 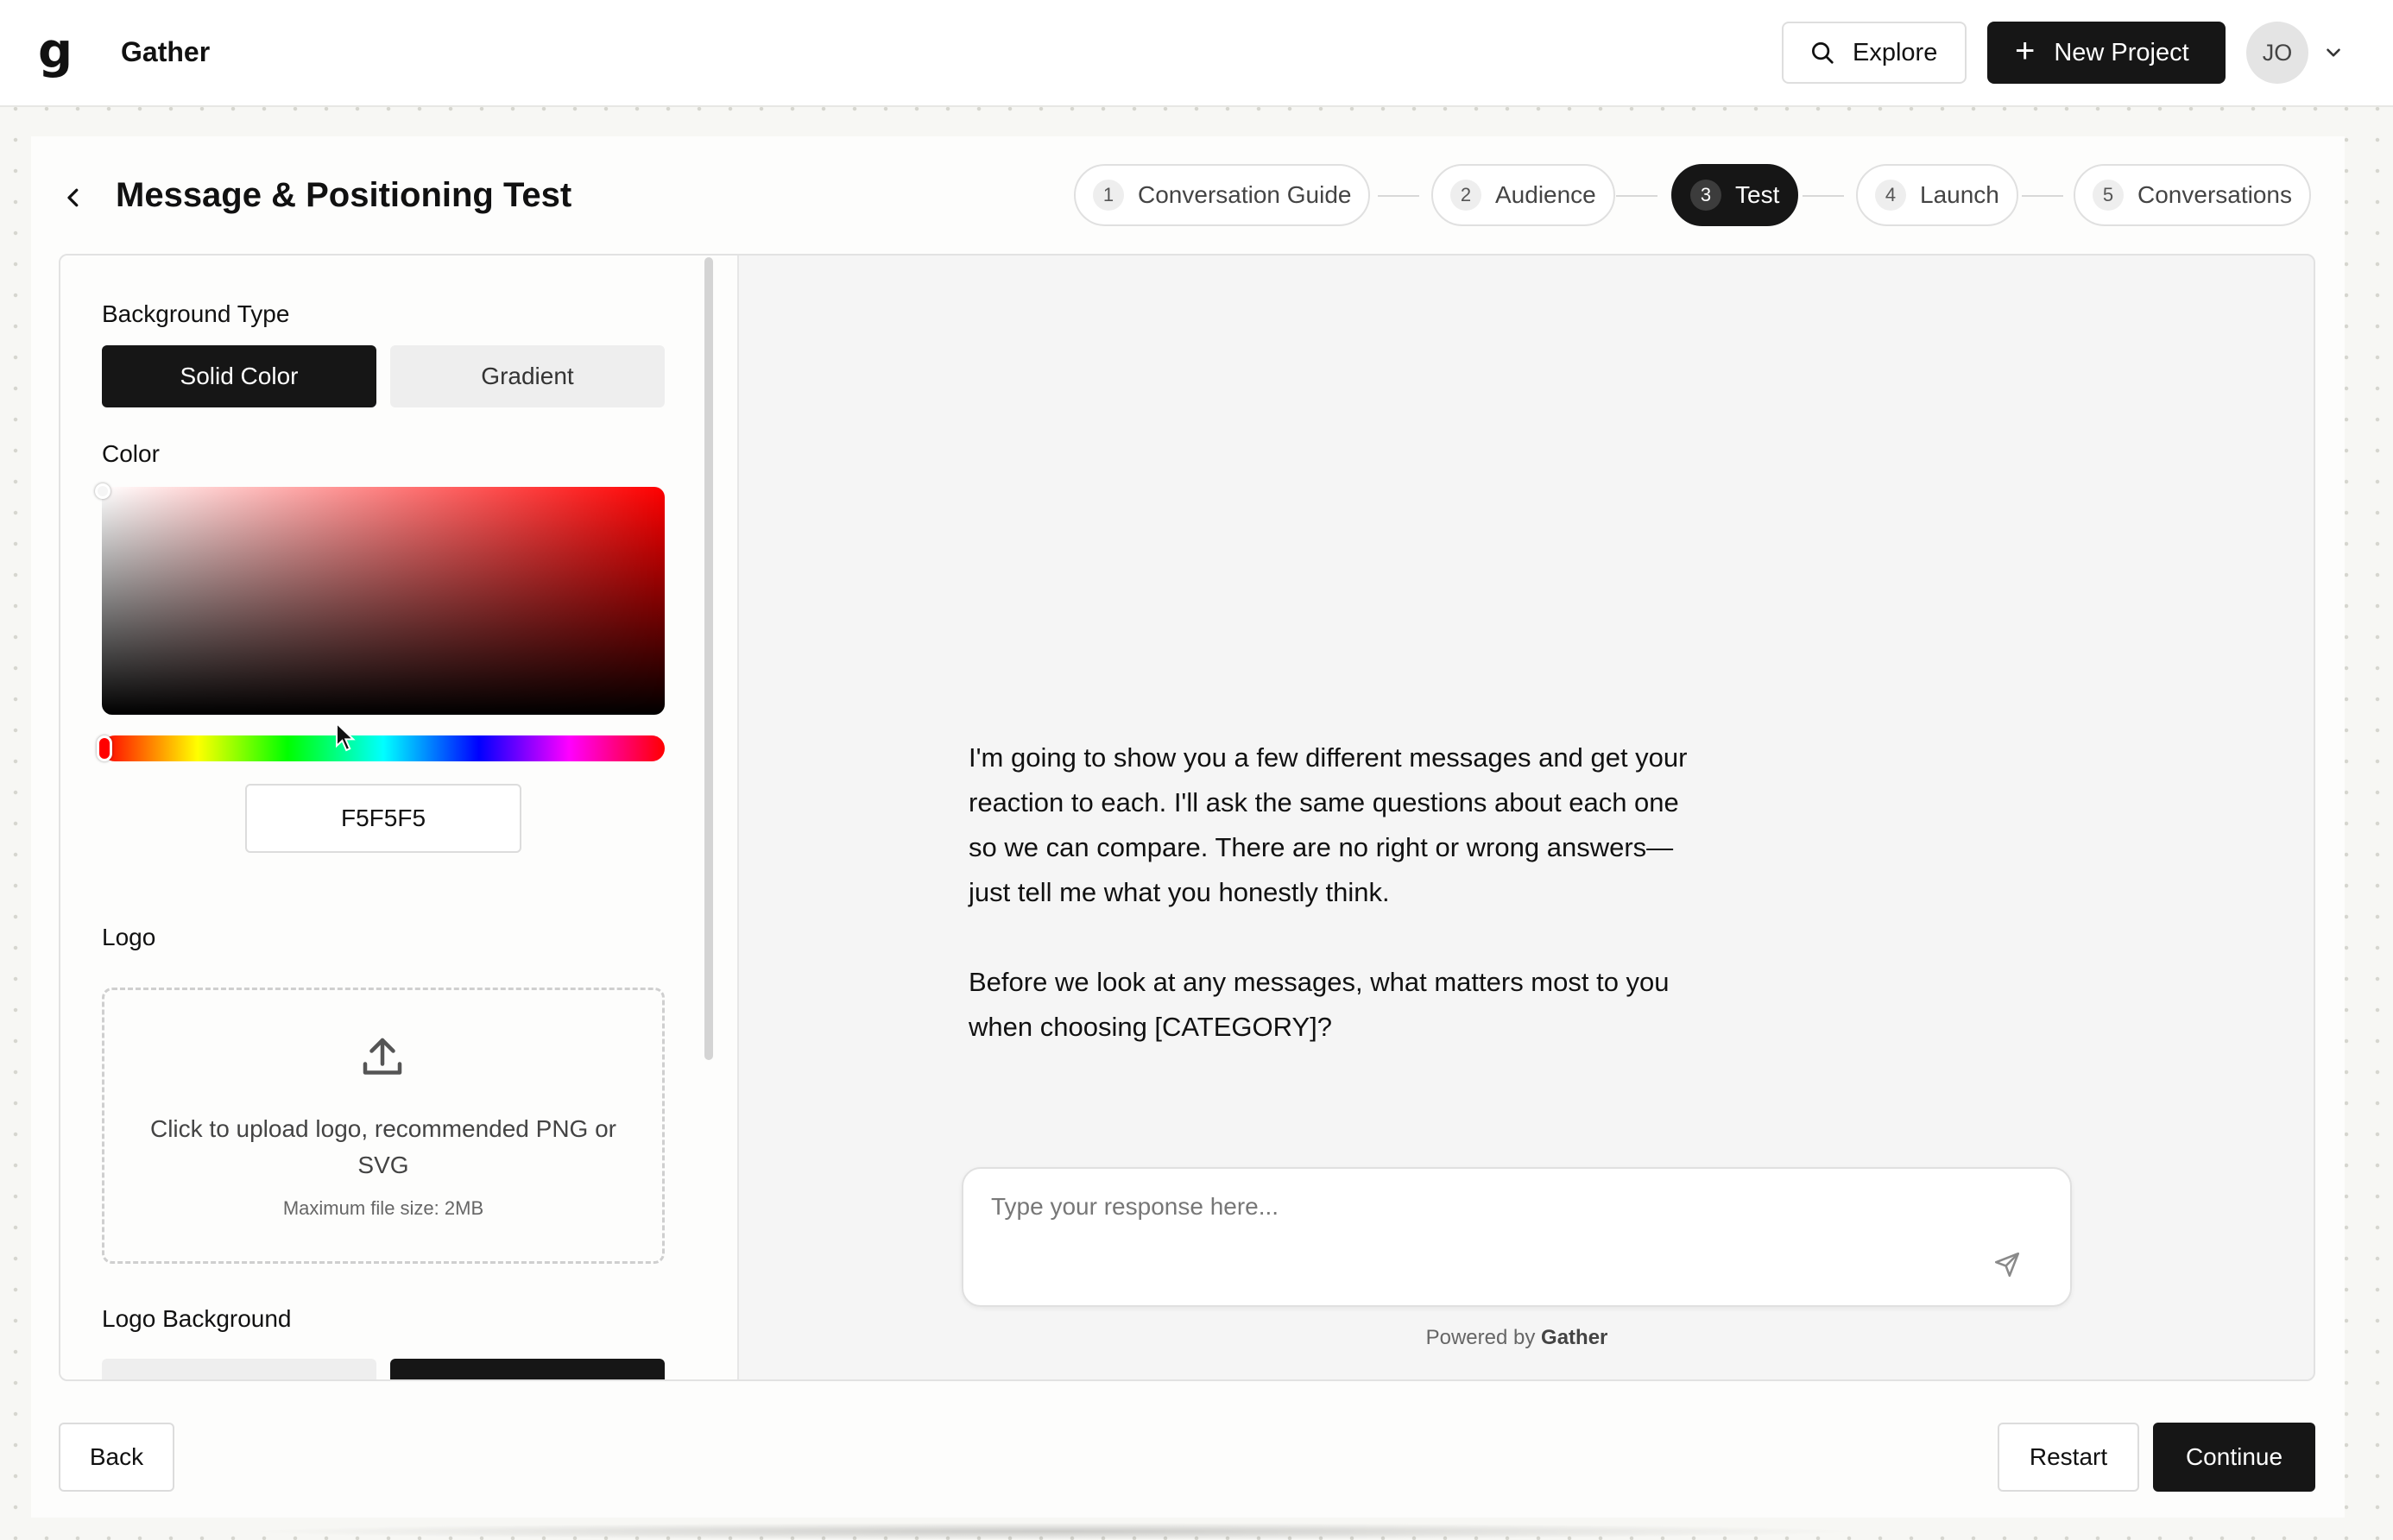 What do you see at coordinates (2214, 194) in the screenshot?
I see `step-label: Conversations` at bounding box center [2214, 194].